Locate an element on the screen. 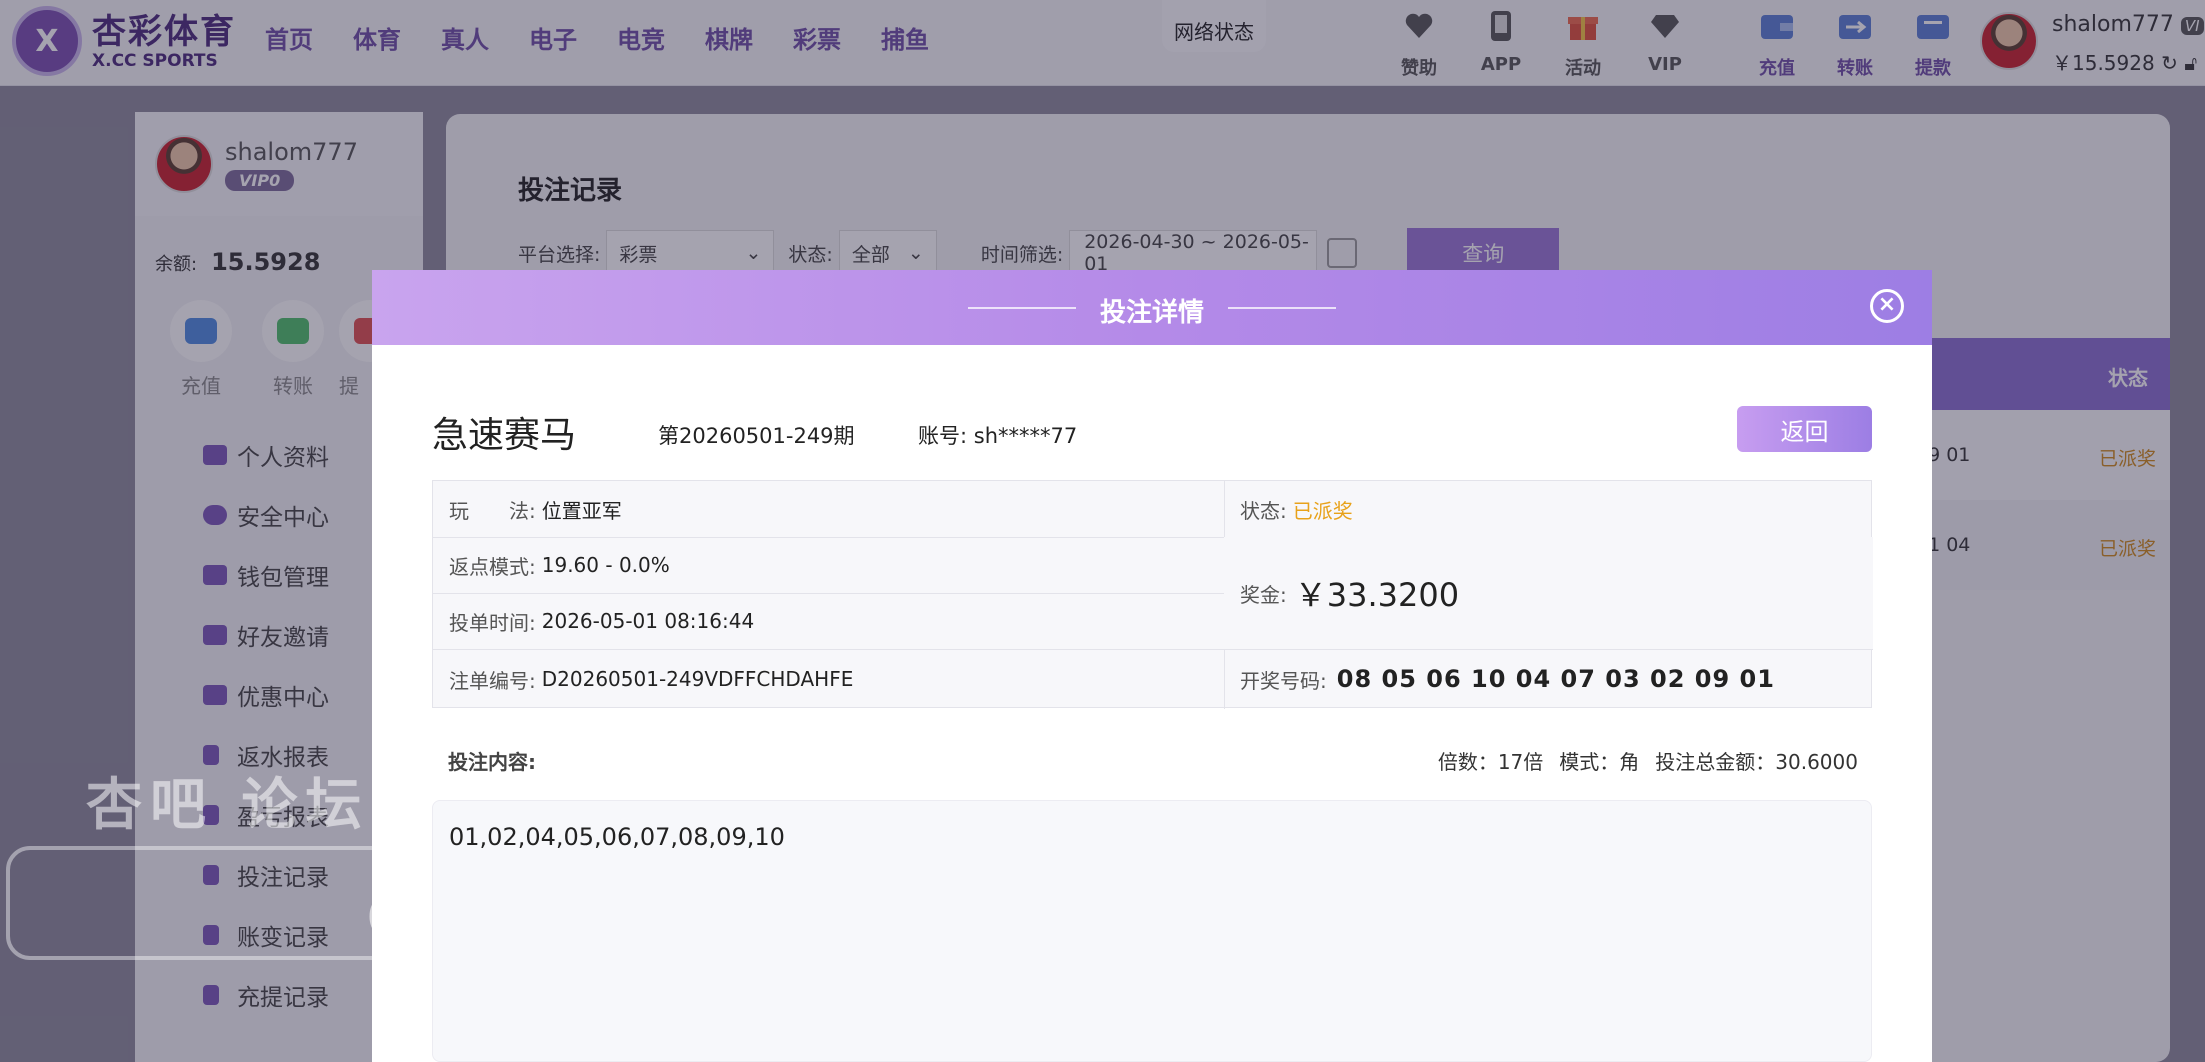 The width and height of the screenshot is (2205, 1062). modal-title: 投注详情 is located at coordinates (1151, 313).